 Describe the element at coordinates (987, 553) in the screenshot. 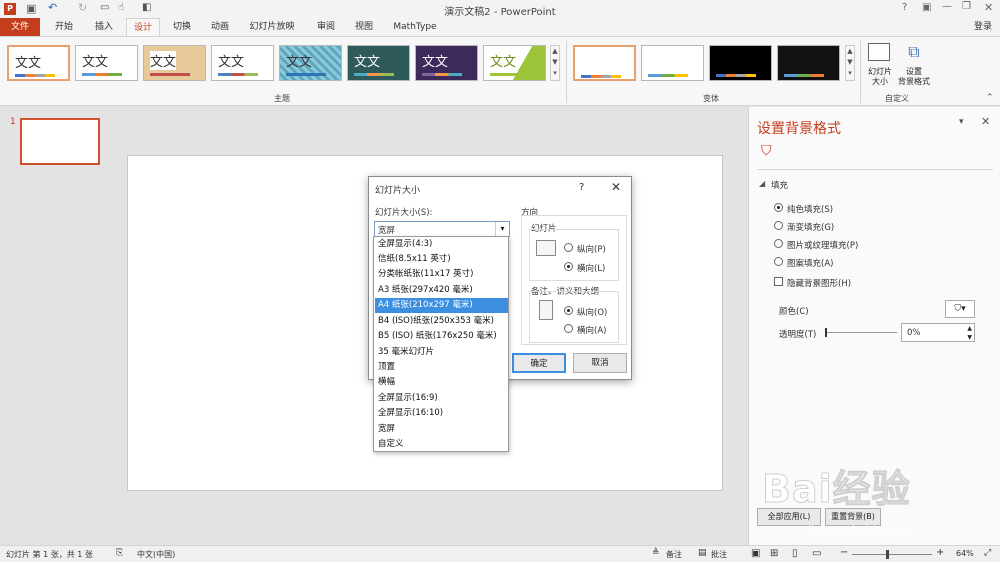

I see `fit-slide-icon: ⤢` at that location.